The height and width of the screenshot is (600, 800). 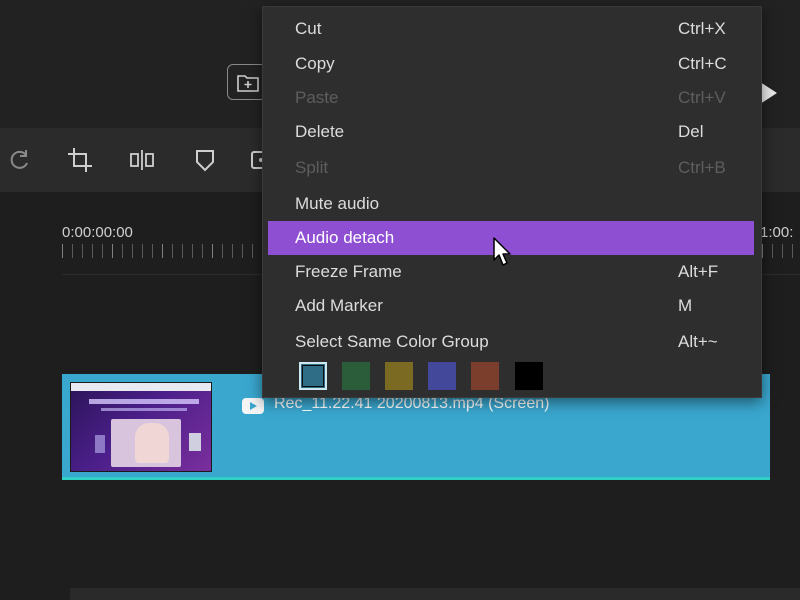 What do you see at coordinates (511, 64) in the screenshot?
I see `menu-item-copy: Copy Ctrl+C` at bounding box center [511, 64].